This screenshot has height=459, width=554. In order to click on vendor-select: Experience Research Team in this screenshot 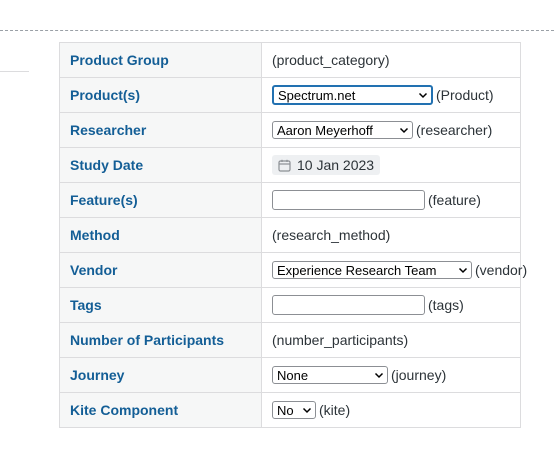, I will do `click(372, 270)`.